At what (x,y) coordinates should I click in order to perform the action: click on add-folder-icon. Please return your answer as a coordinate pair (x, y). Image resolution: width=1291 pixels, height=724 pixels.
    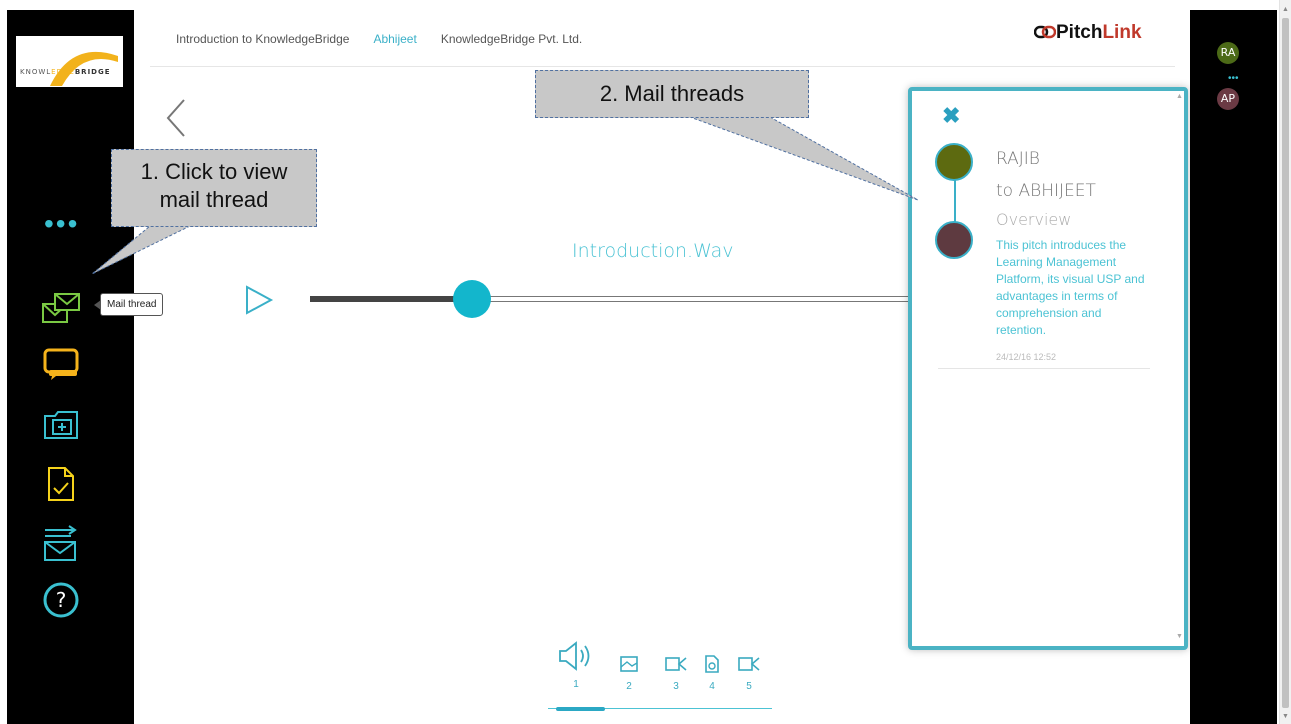
    Looking at the image, I should click on (61, 424).